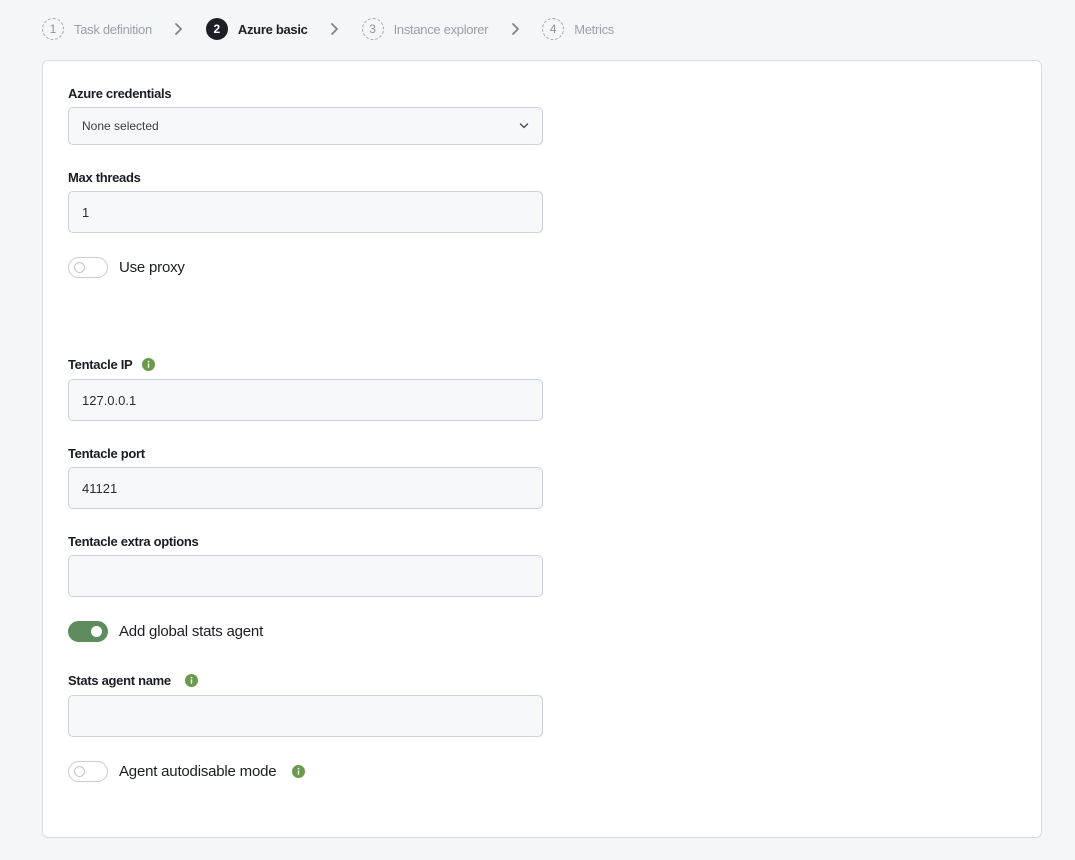 This screenshot has height=860, width=1075. What do you see at coordinates (120, 93) in the screenshot?
I see `azure-credentials-label: Azure credentials` at bounding box center [120, 93].